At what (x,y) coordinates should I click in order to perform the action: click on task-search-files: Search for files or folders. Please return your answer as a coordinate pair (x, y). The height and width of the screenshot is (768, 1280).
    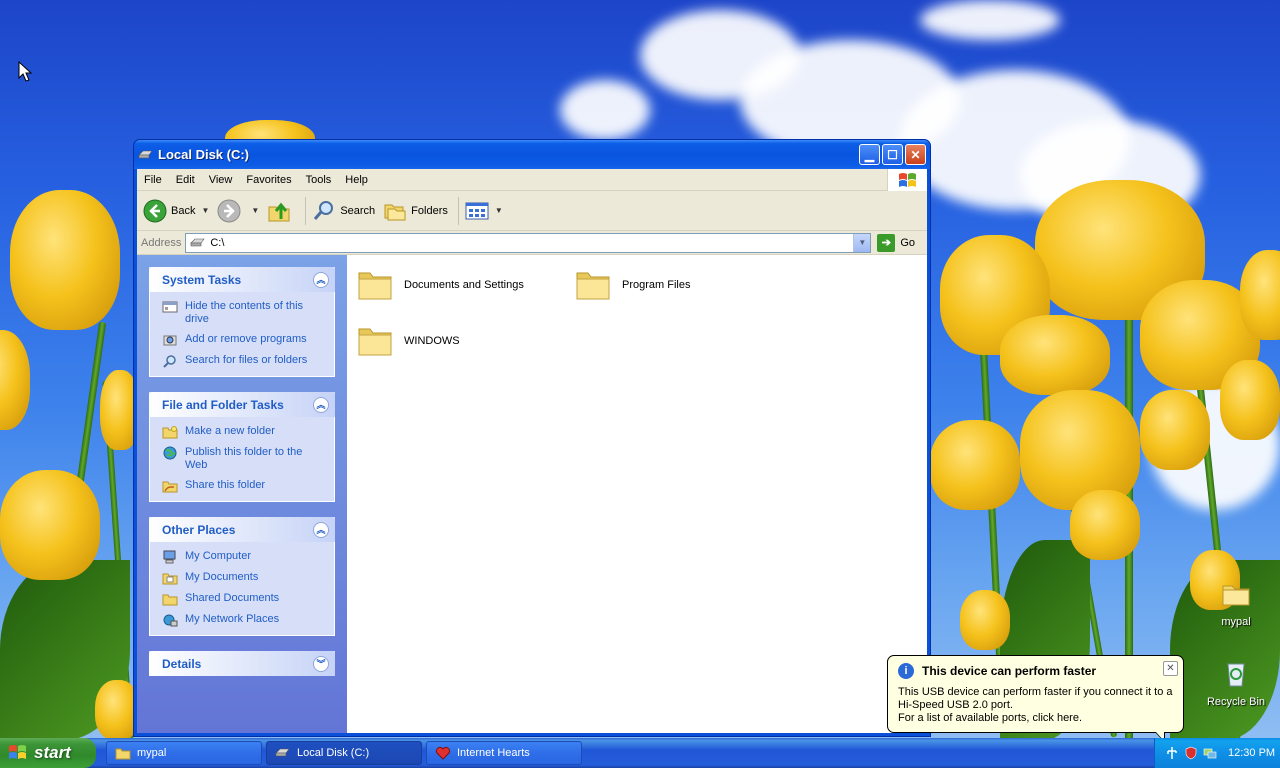
    Looking at the image, I should click on (243, 361).